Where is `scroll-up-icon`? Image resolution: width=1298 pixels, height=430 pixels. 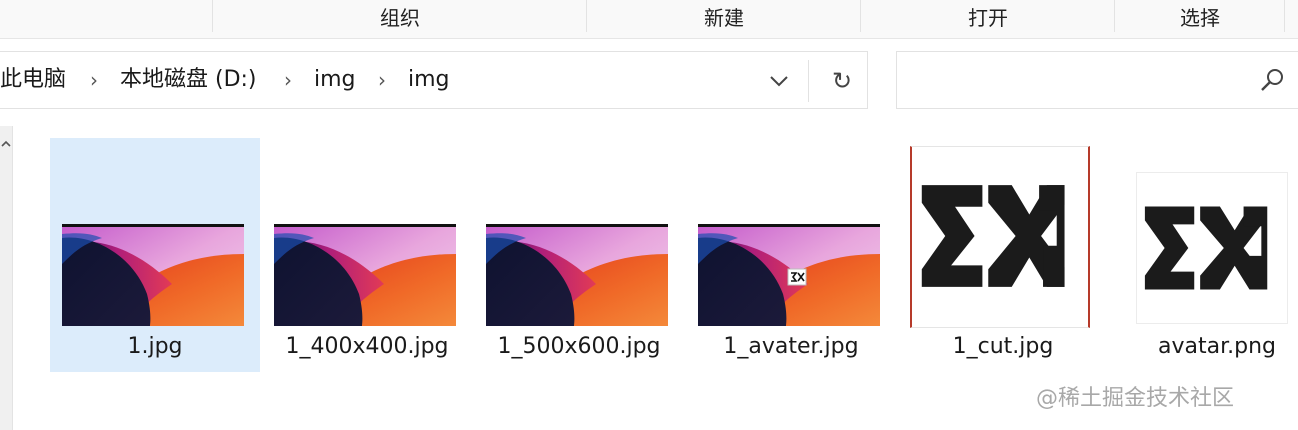 scroll-up-icon is located at coordinates (6, 144).